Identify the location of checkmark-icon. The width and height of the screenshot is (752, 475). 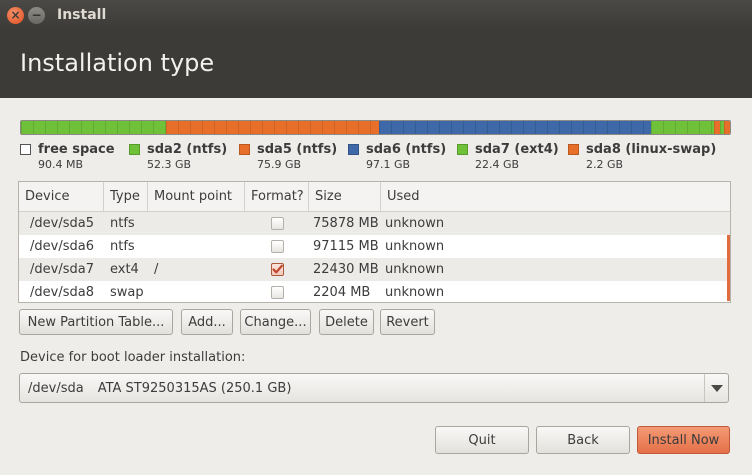
(277, 269).